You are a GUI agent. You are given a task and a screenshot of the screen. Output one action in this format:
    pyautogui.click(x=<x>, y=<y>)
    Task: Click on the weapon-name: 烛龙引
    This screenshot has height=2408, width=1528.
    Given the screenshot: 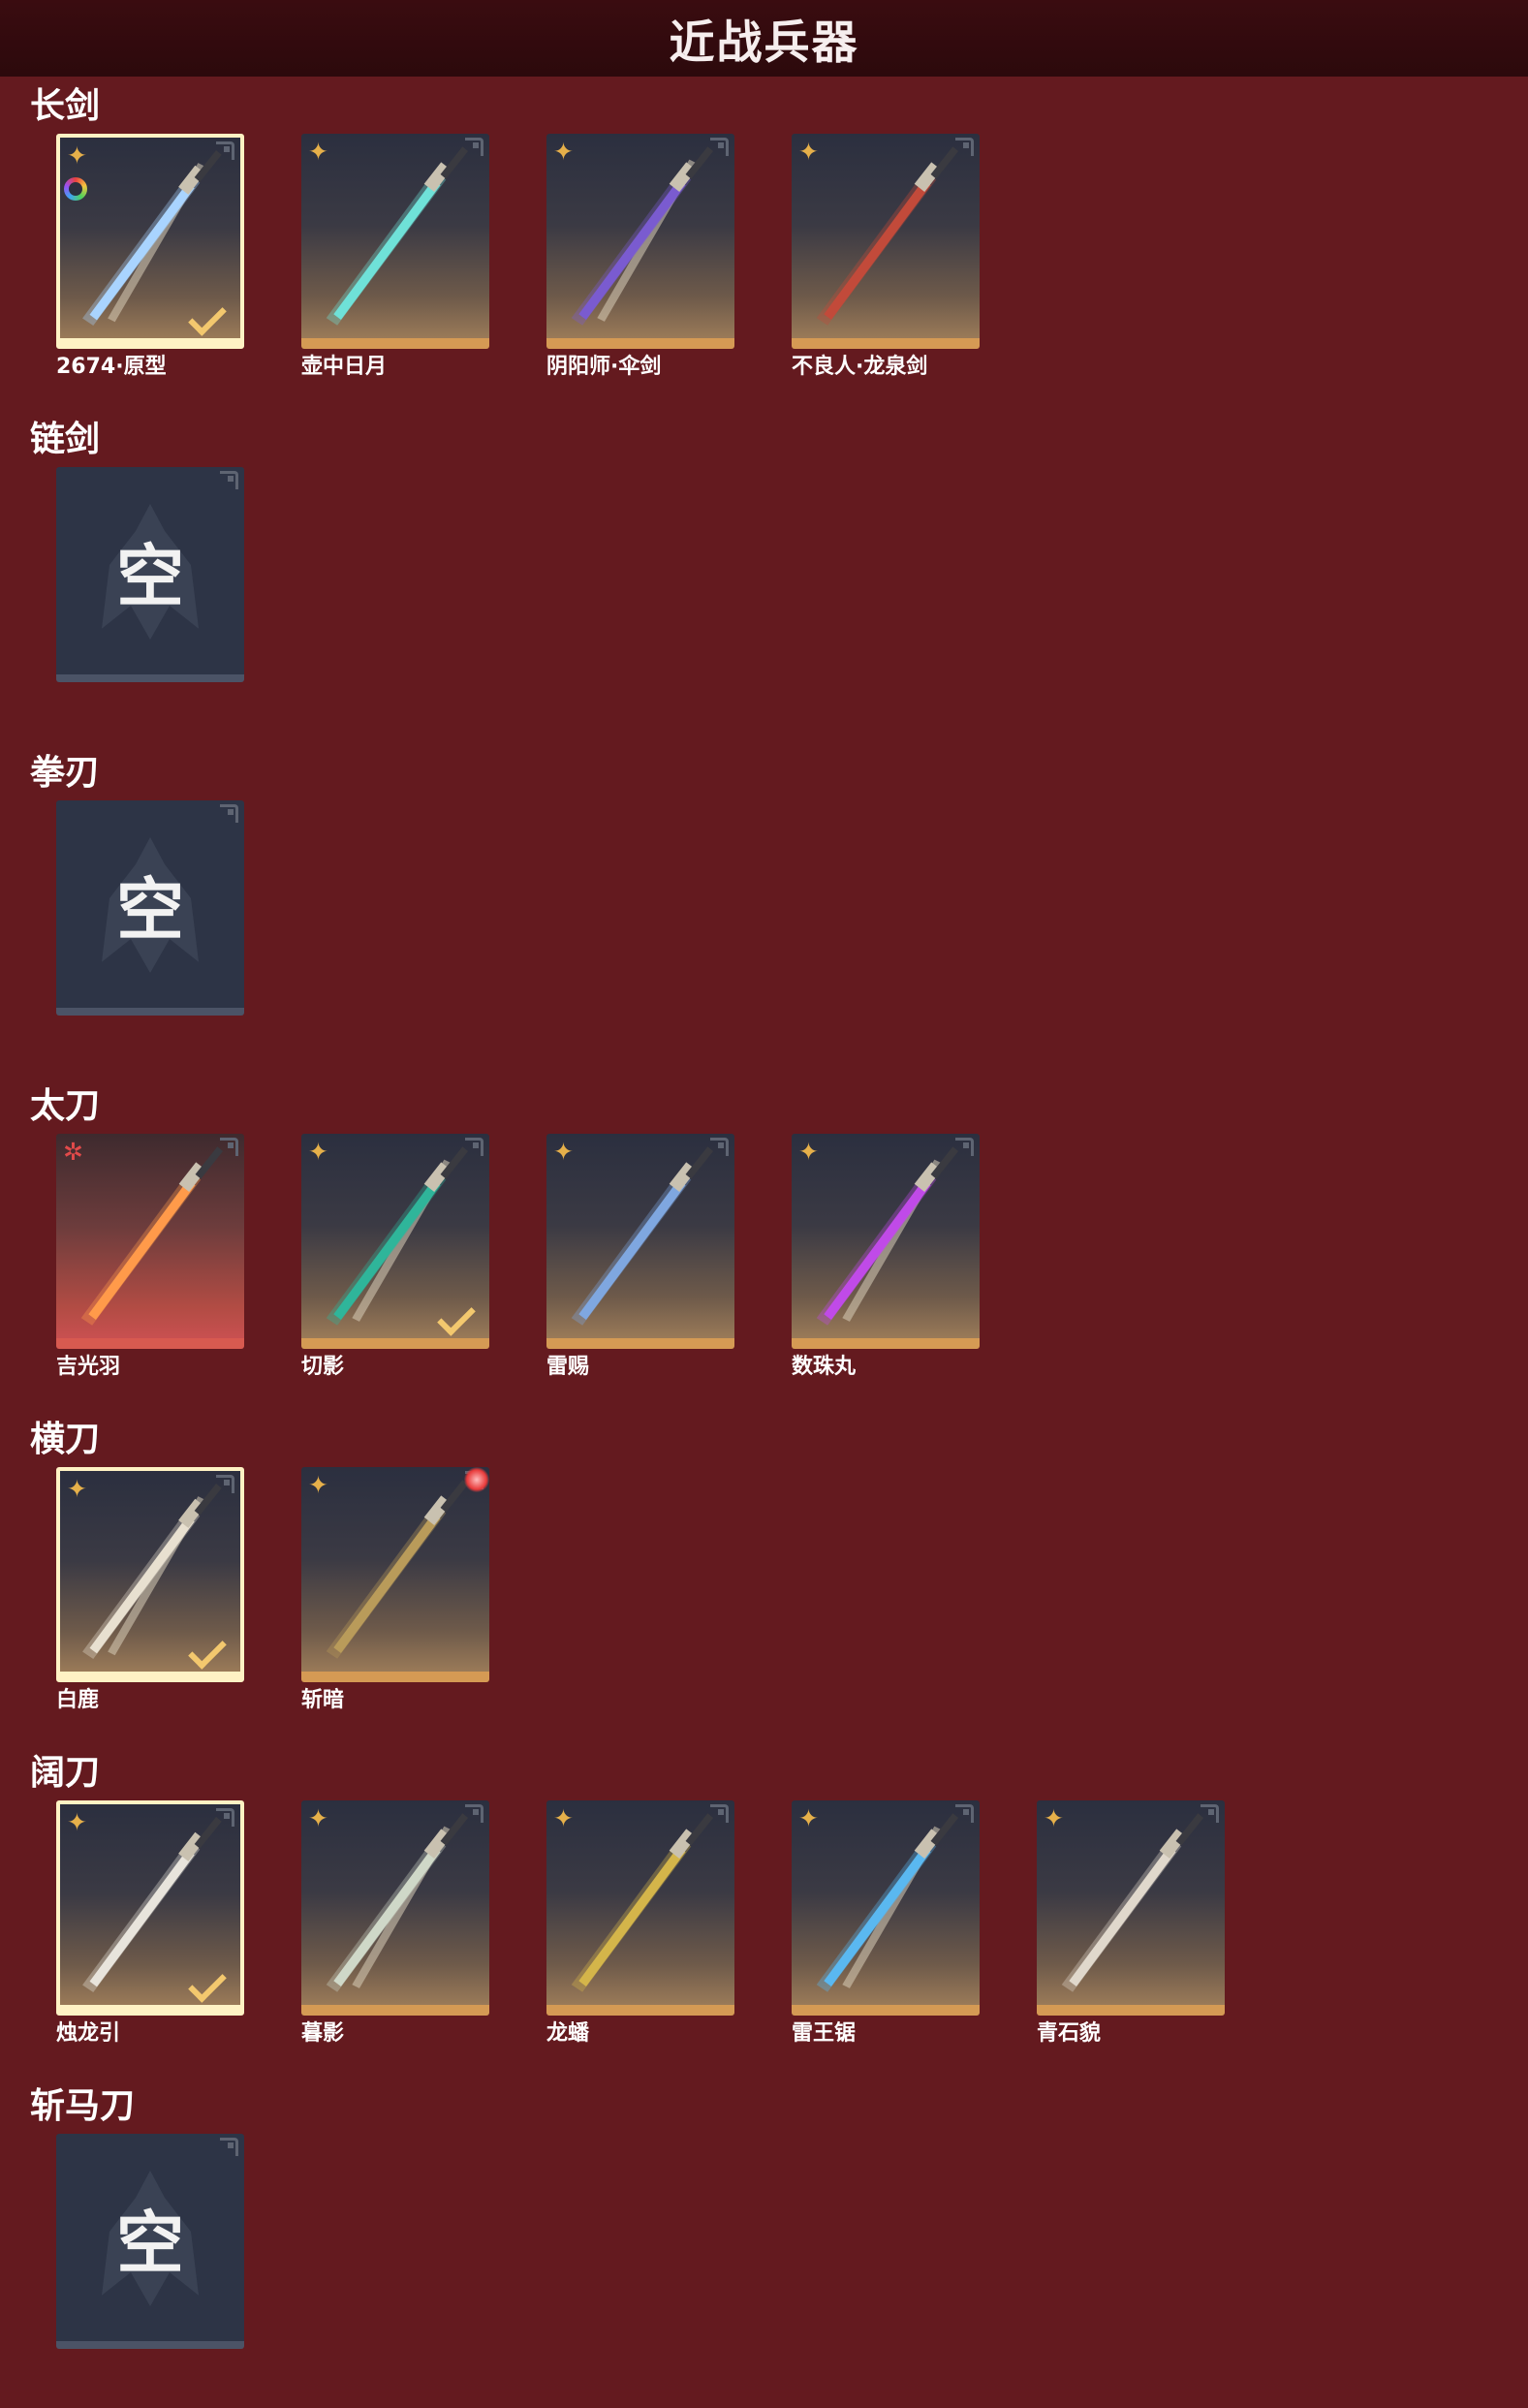 What is the action you would take?
    pyautogui.click(x=89, y=2034)
    